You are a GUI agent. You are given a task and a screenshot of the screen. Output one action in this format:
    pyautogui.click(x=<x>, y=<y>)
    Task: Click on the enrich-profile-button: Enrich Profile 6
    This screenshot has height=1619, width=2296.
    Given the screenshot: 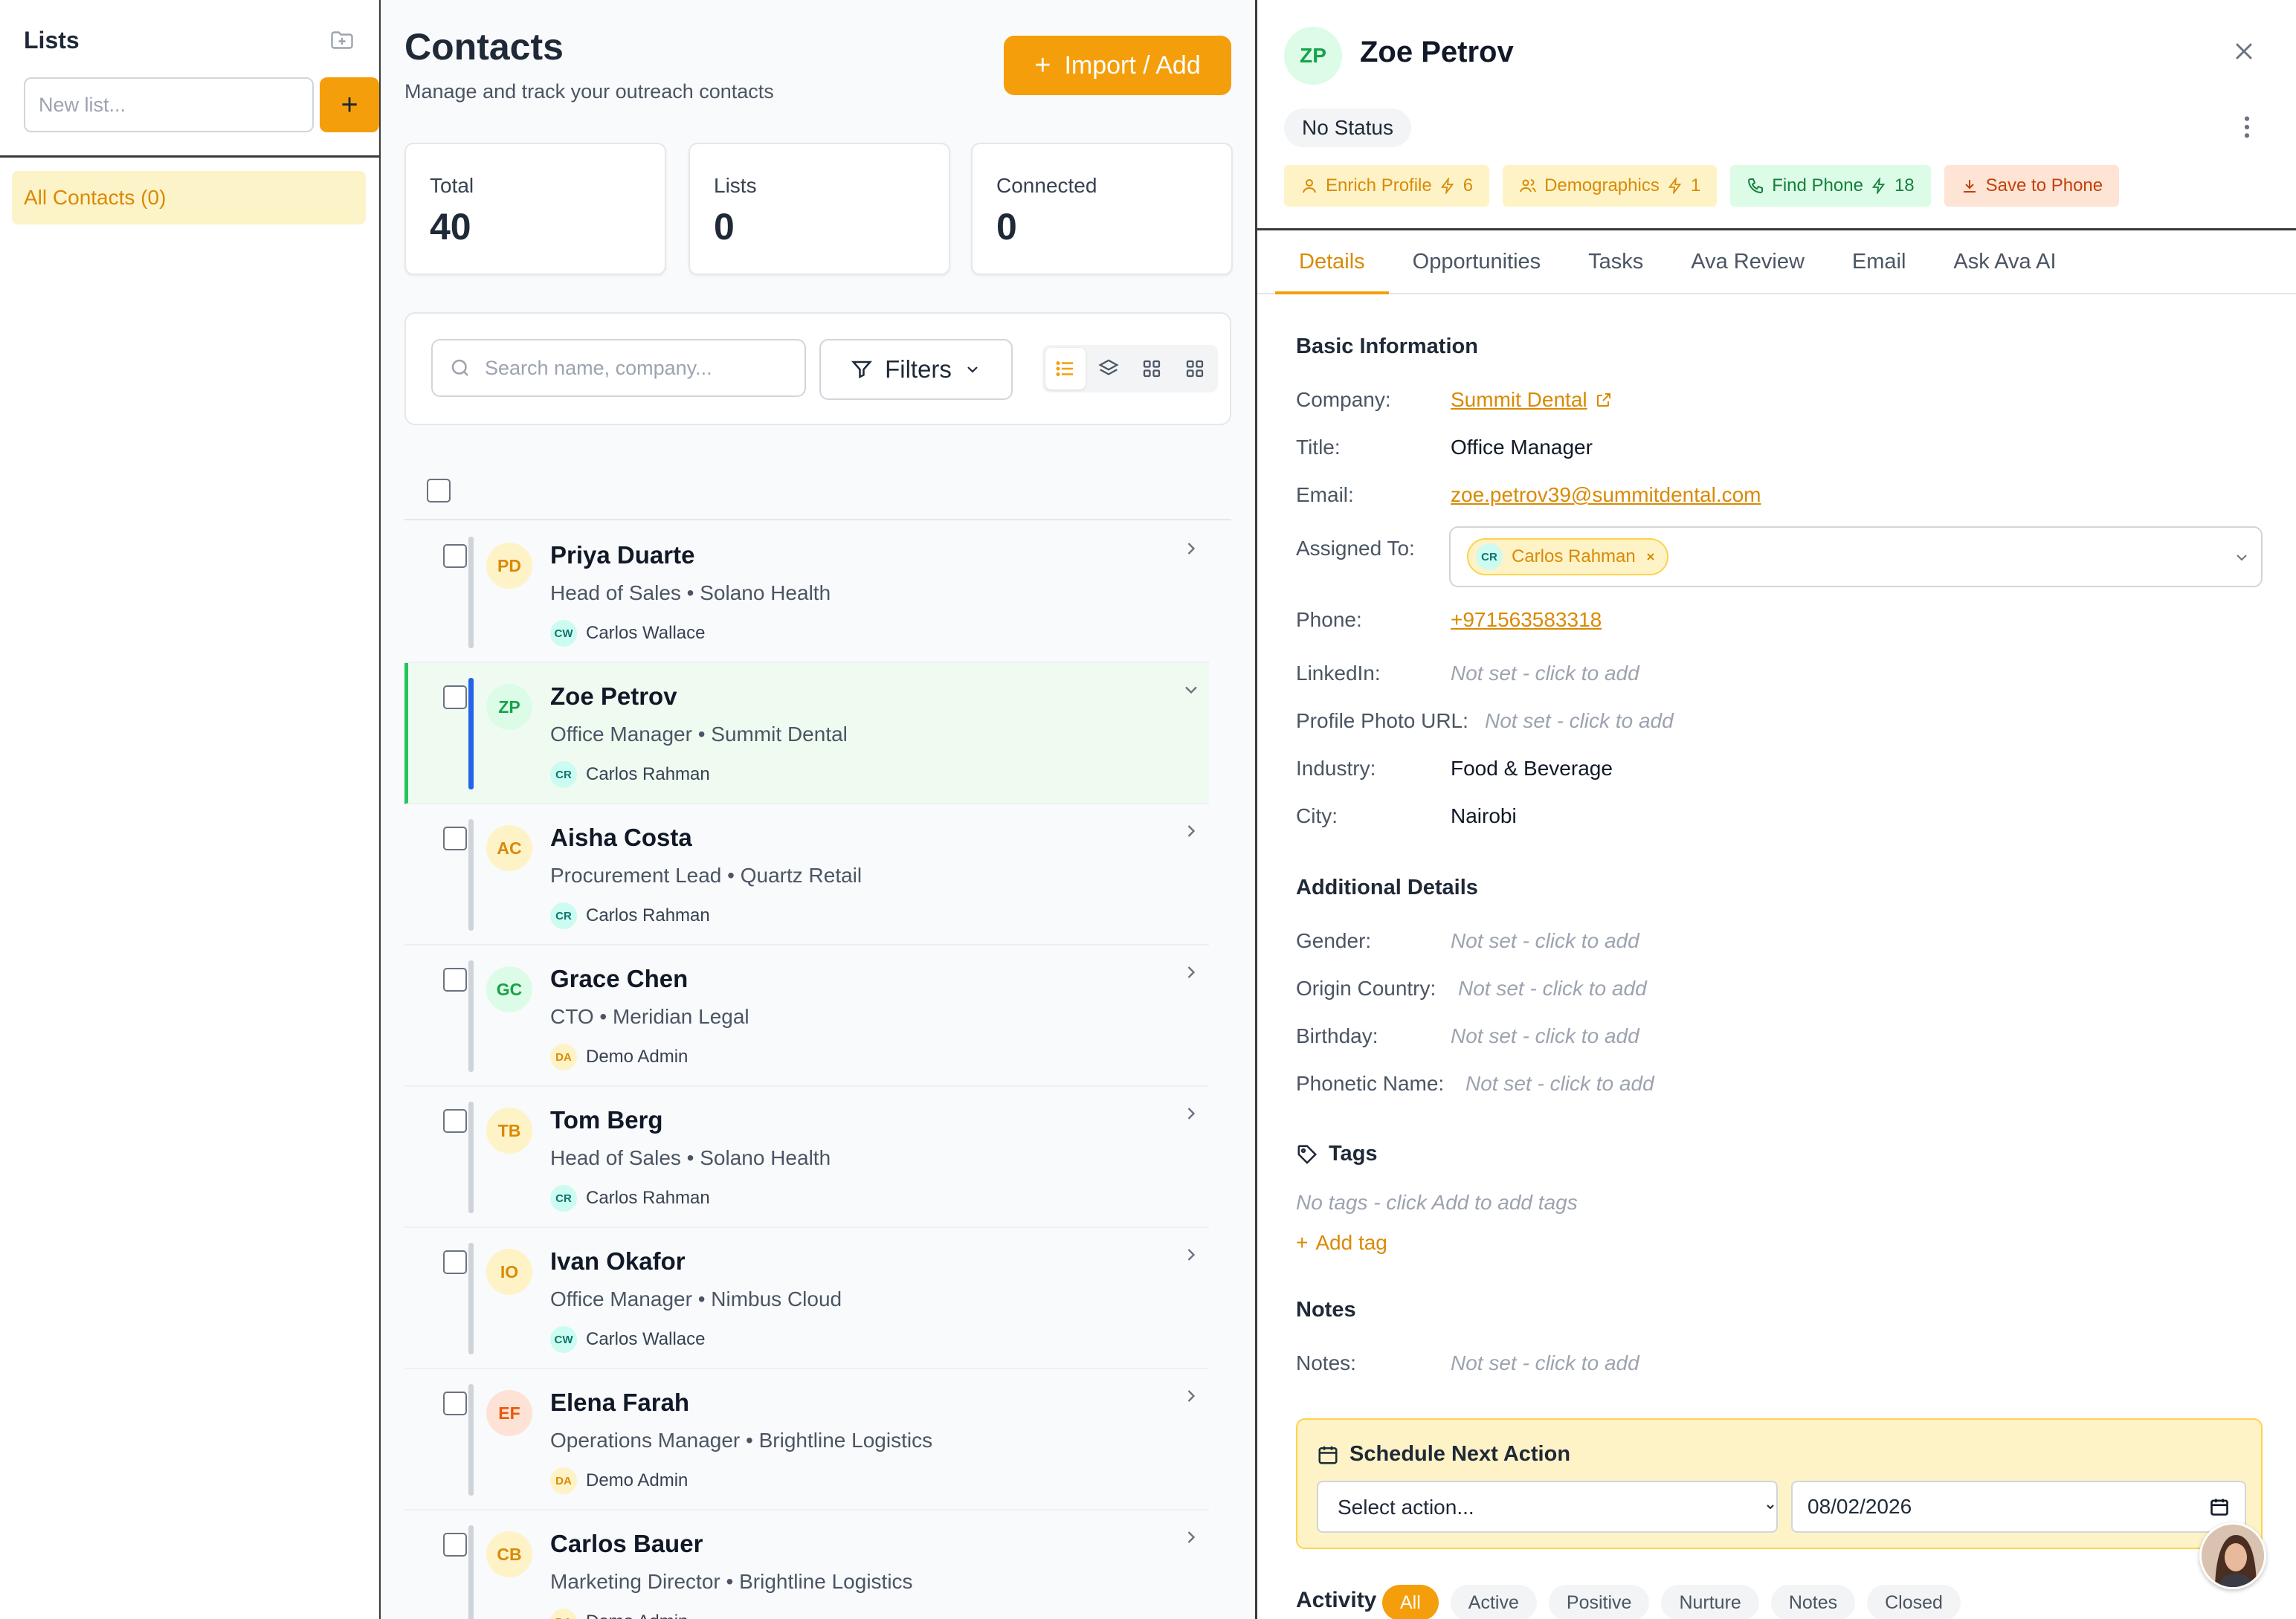 What is the action you would take?
    pyautogui.click(x=1387, y=186)
    